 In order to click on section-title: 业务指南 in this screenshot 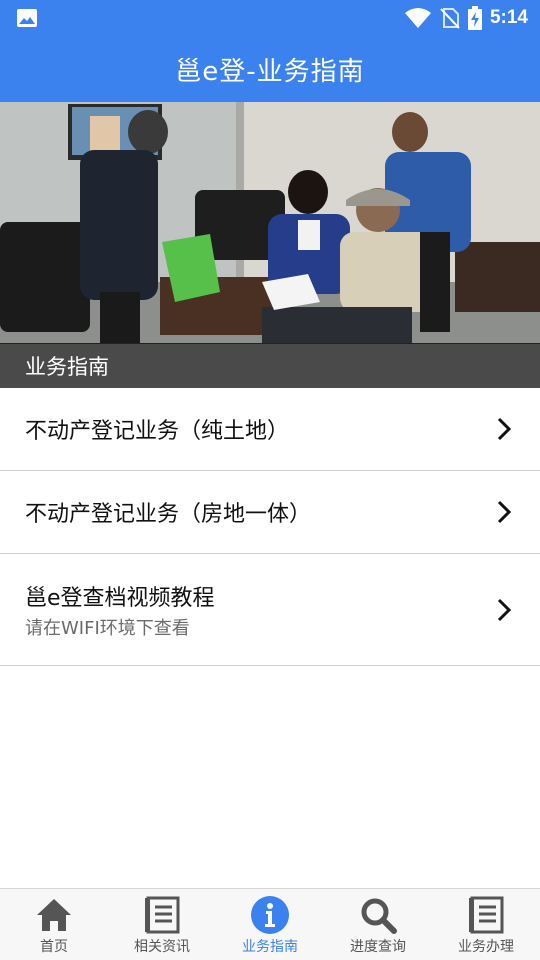, I will do `click(67, 367)`.